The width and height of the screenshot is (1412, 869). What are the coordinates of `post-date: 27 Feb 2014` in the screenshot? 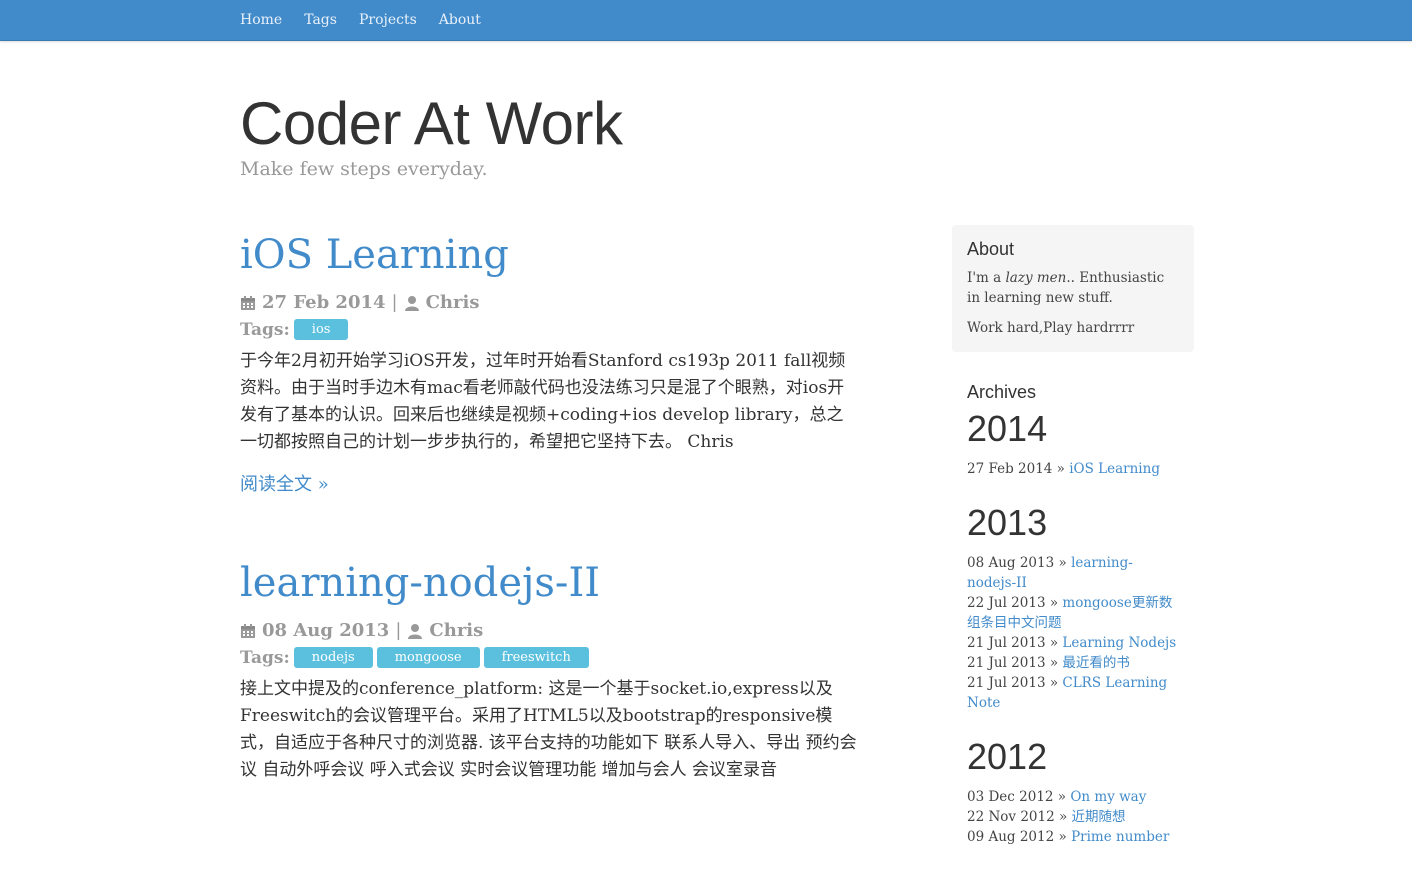 It's located at (324, 302).